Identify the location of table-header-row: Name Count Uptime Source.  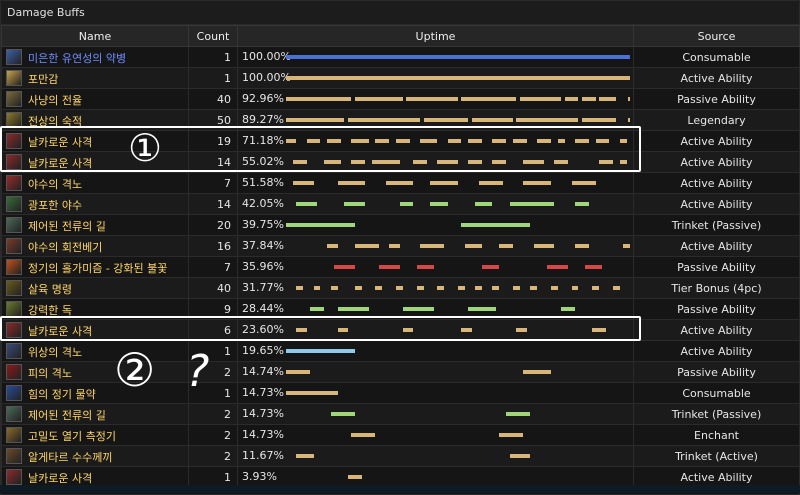
(400, 36).